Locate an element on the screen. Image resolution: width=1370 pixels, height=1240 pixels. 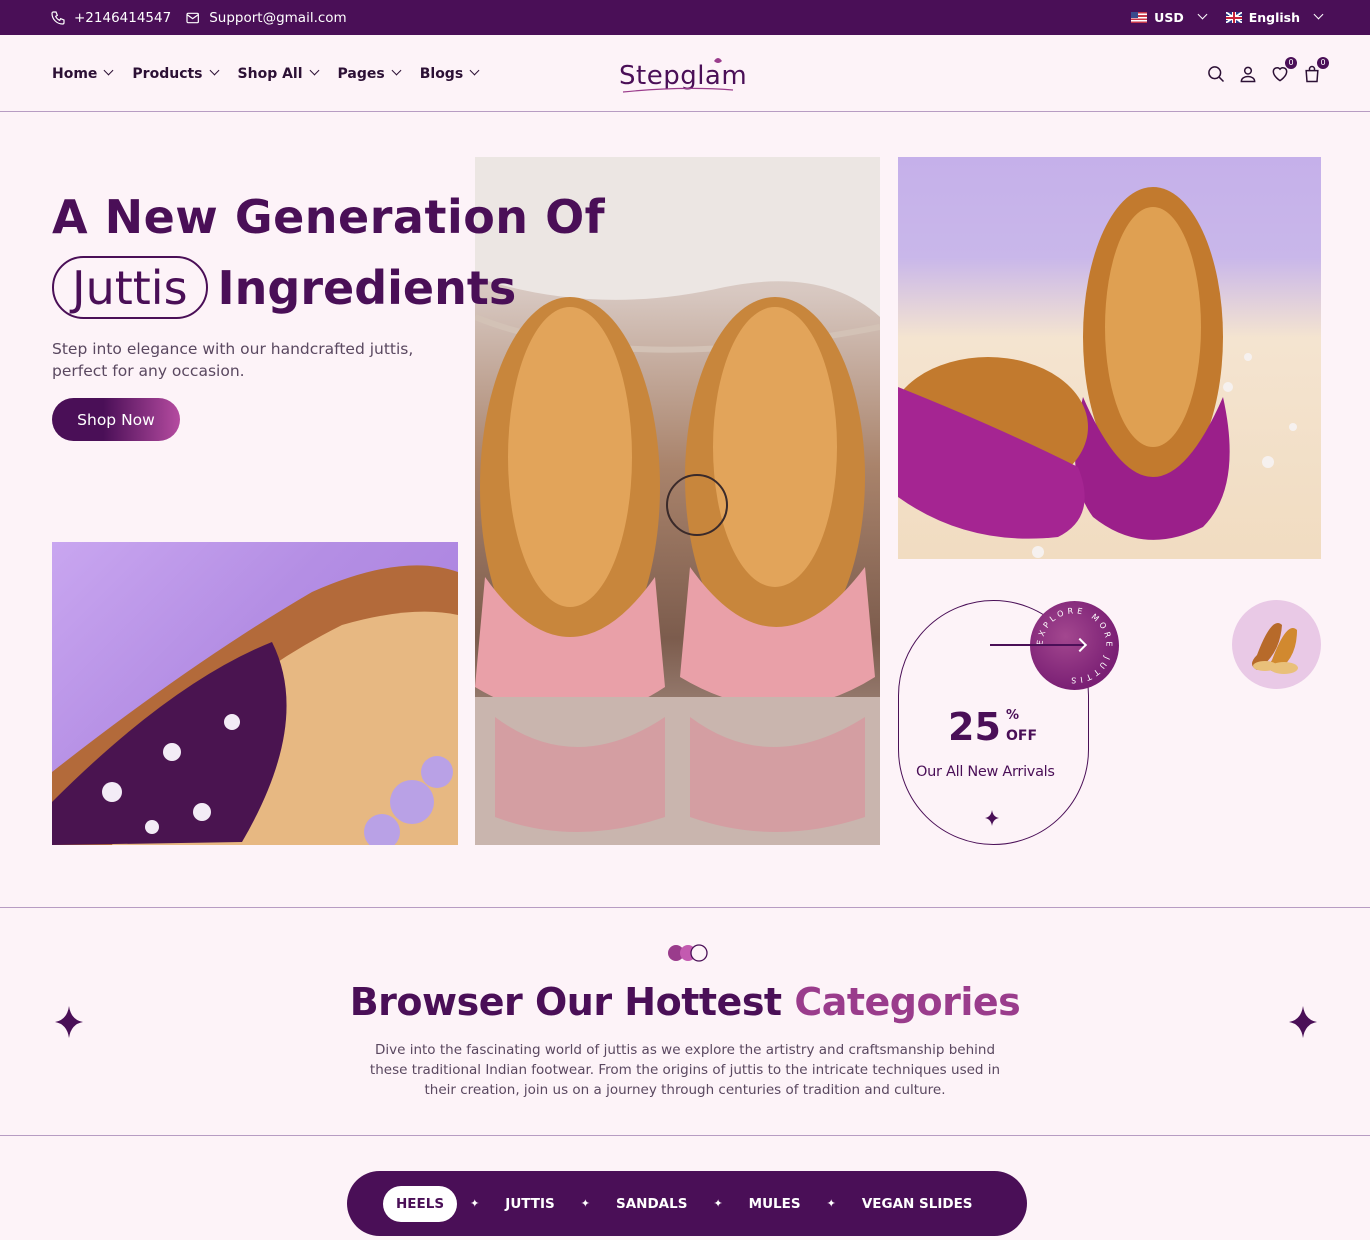
promo-value: 25 is located at coordinates (974, 727).